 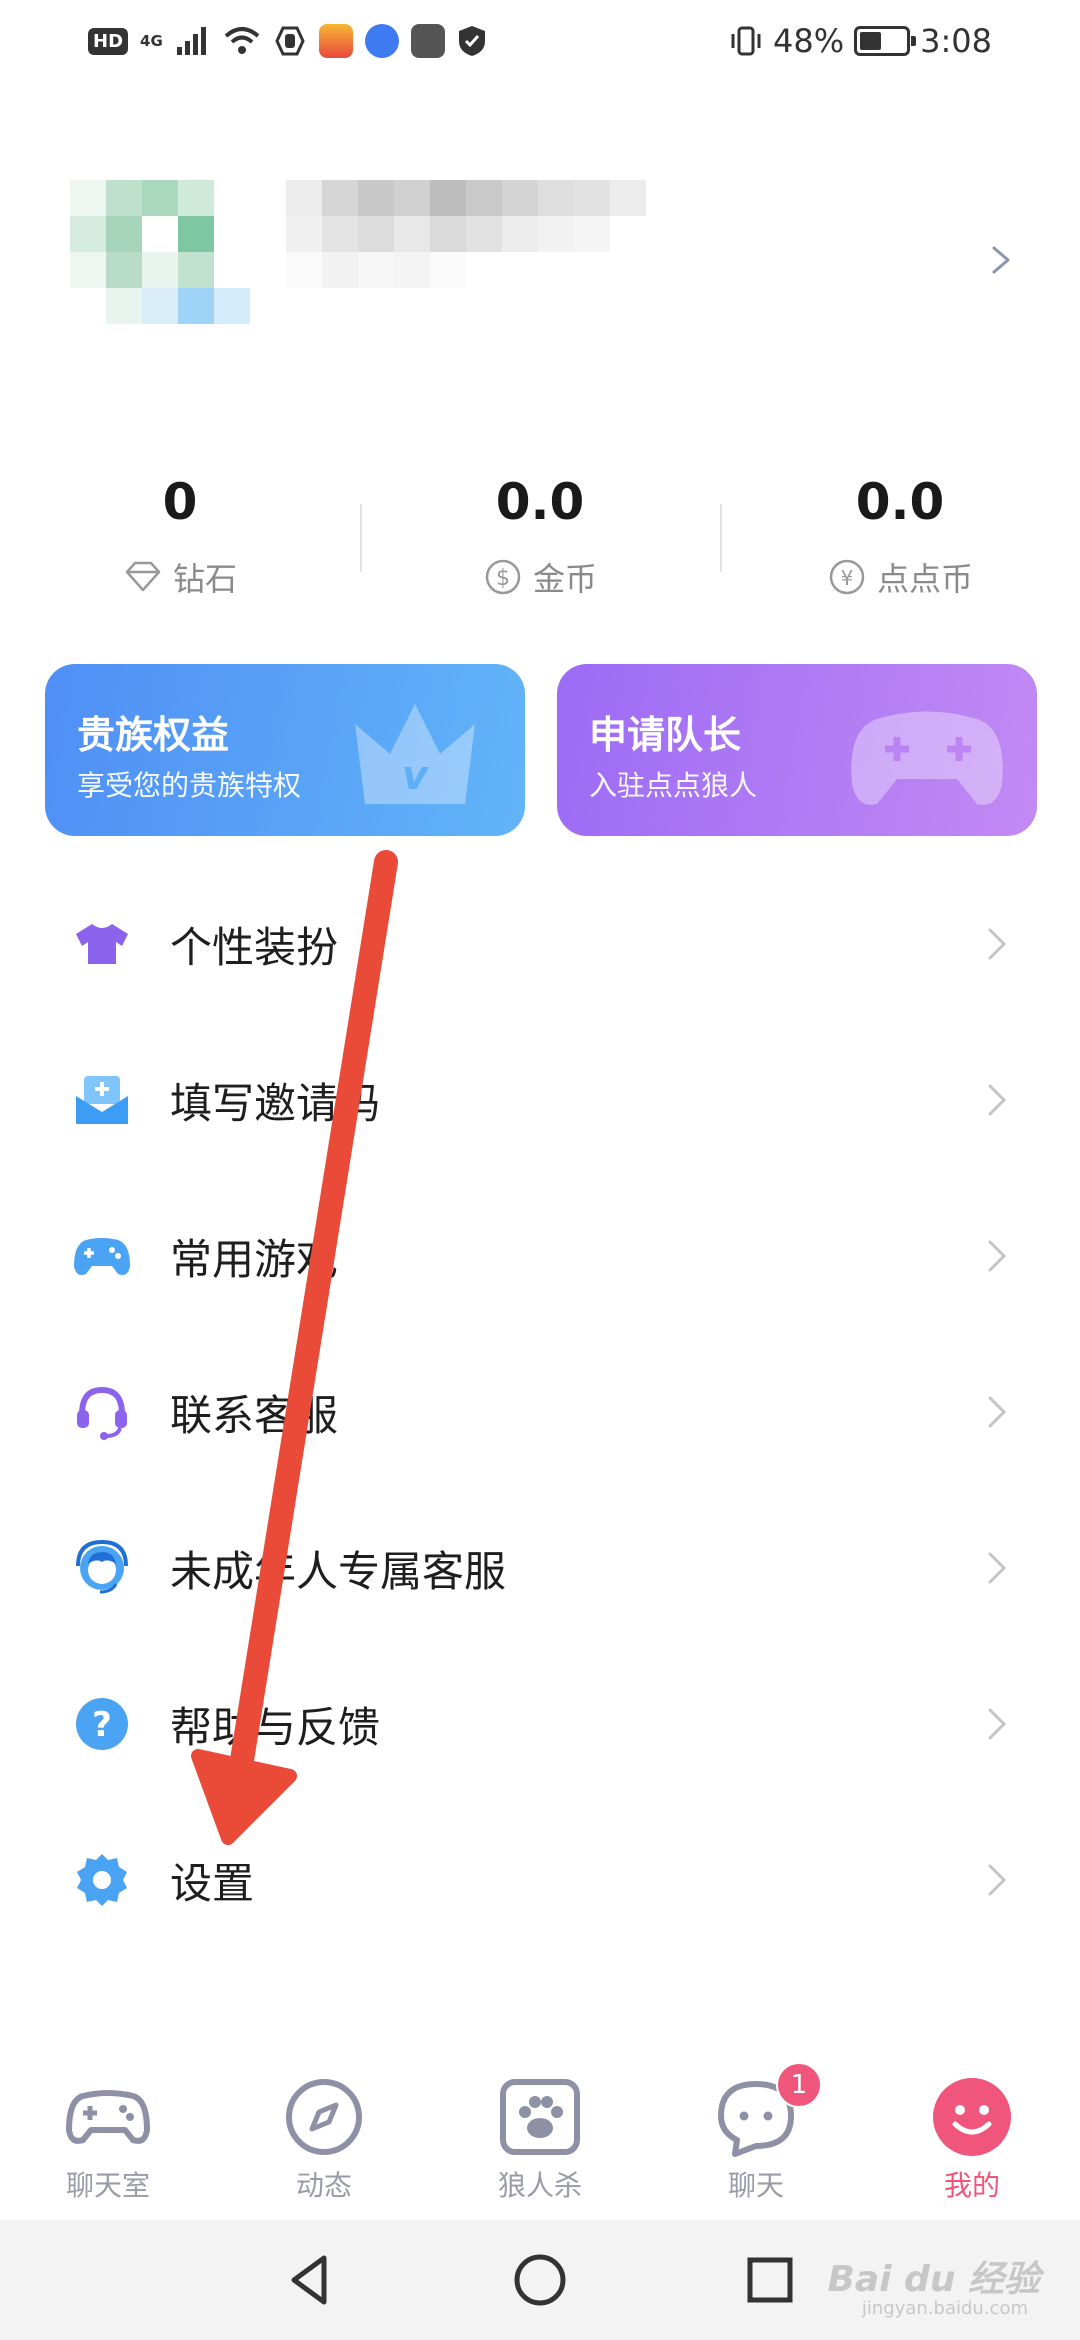 What do you see at coordinates (540, 1724) in the screenshot?
I see `menu-item-help-feedback: ? 帮助与反馈` at bounding box center [540, 1724].